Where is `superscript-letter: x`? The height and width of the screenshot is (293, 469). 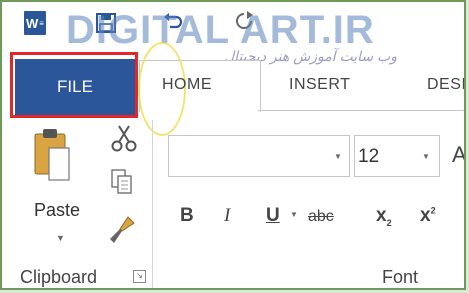
superscript-letter: x is located at coordinates (425, 215).